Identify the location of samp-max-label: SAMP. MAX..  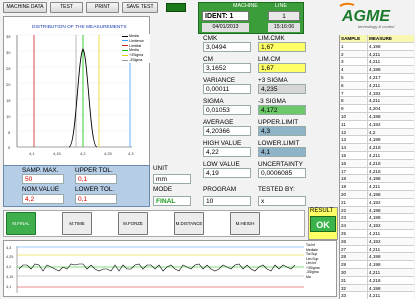
(40, 170).